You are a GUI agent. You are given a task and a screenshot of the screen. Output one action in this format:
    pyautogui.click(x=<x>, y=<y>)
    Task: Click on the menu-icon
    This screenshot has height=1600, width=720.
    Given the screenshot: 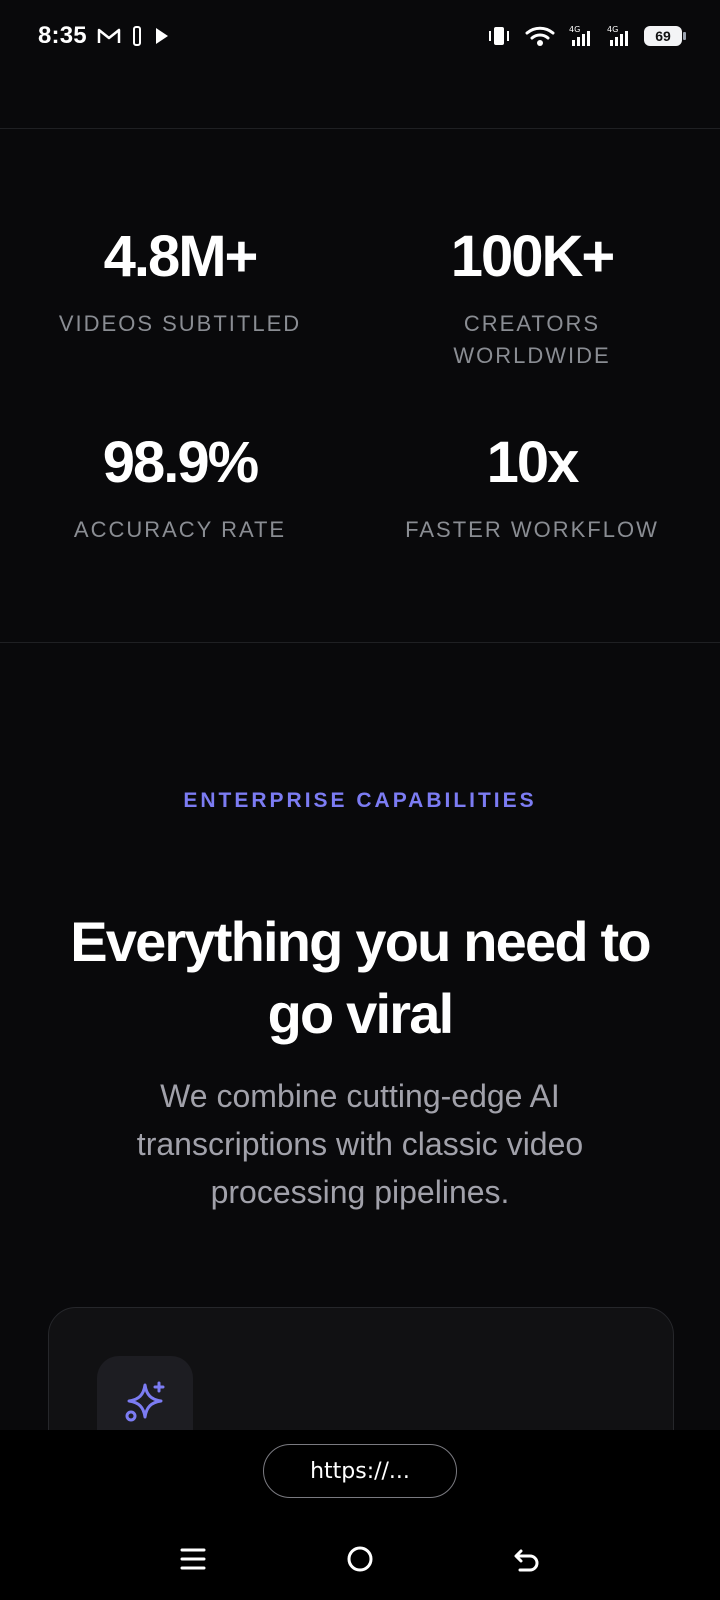 What is the action you would take?
    pyautogui.click(x=193, y=1561)
    